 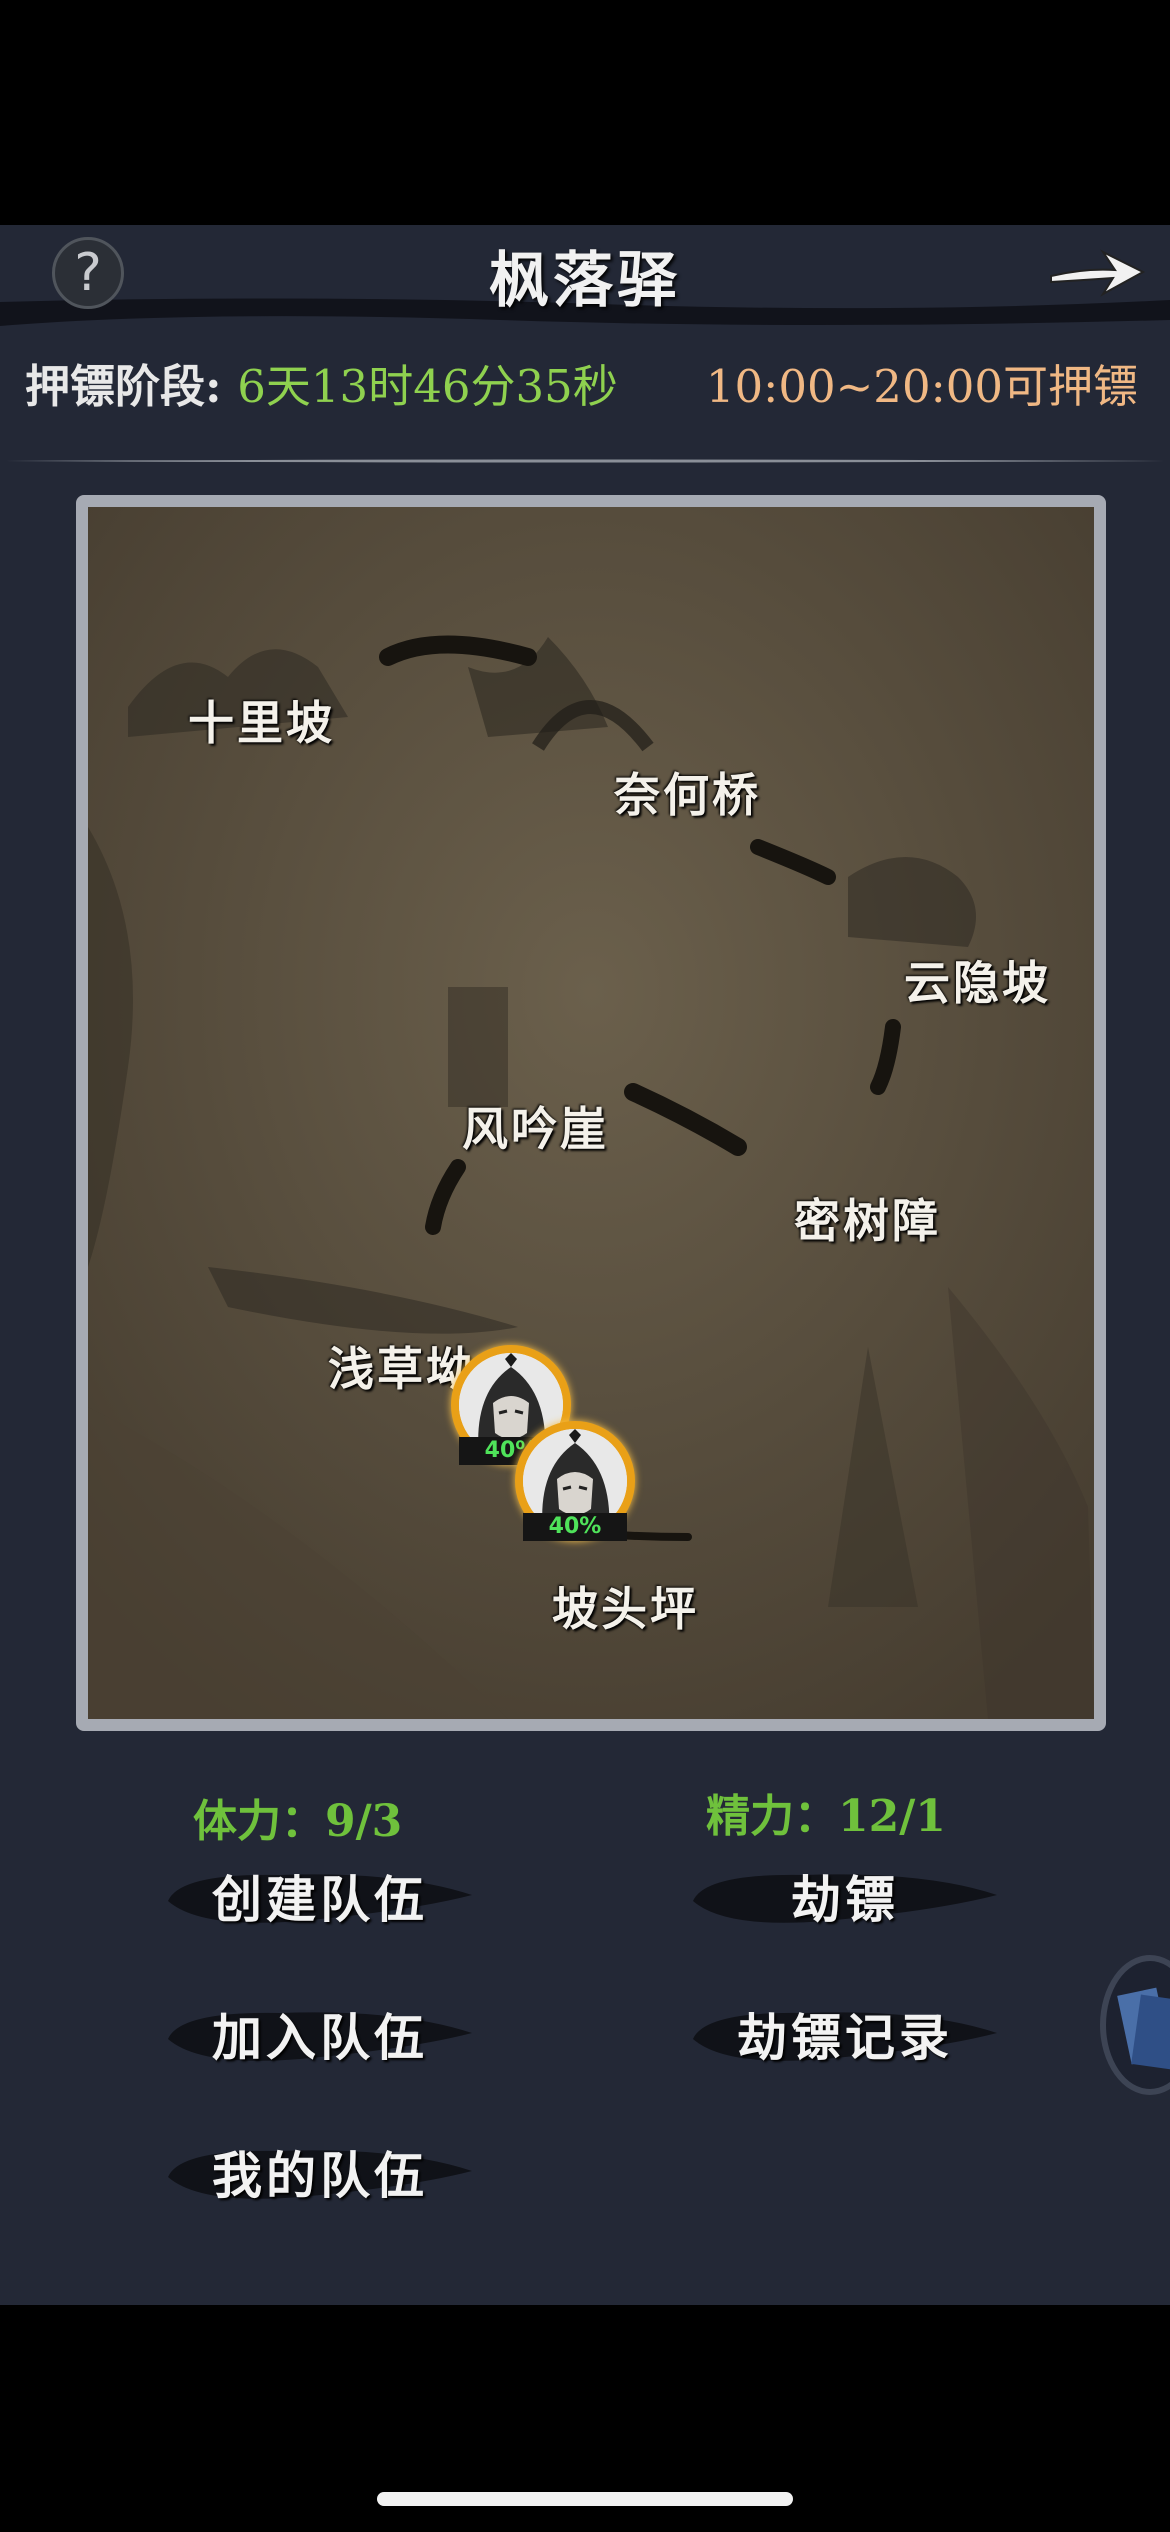 I want to click on location-shilipo: 十里坡, so click(x=261, y=720).